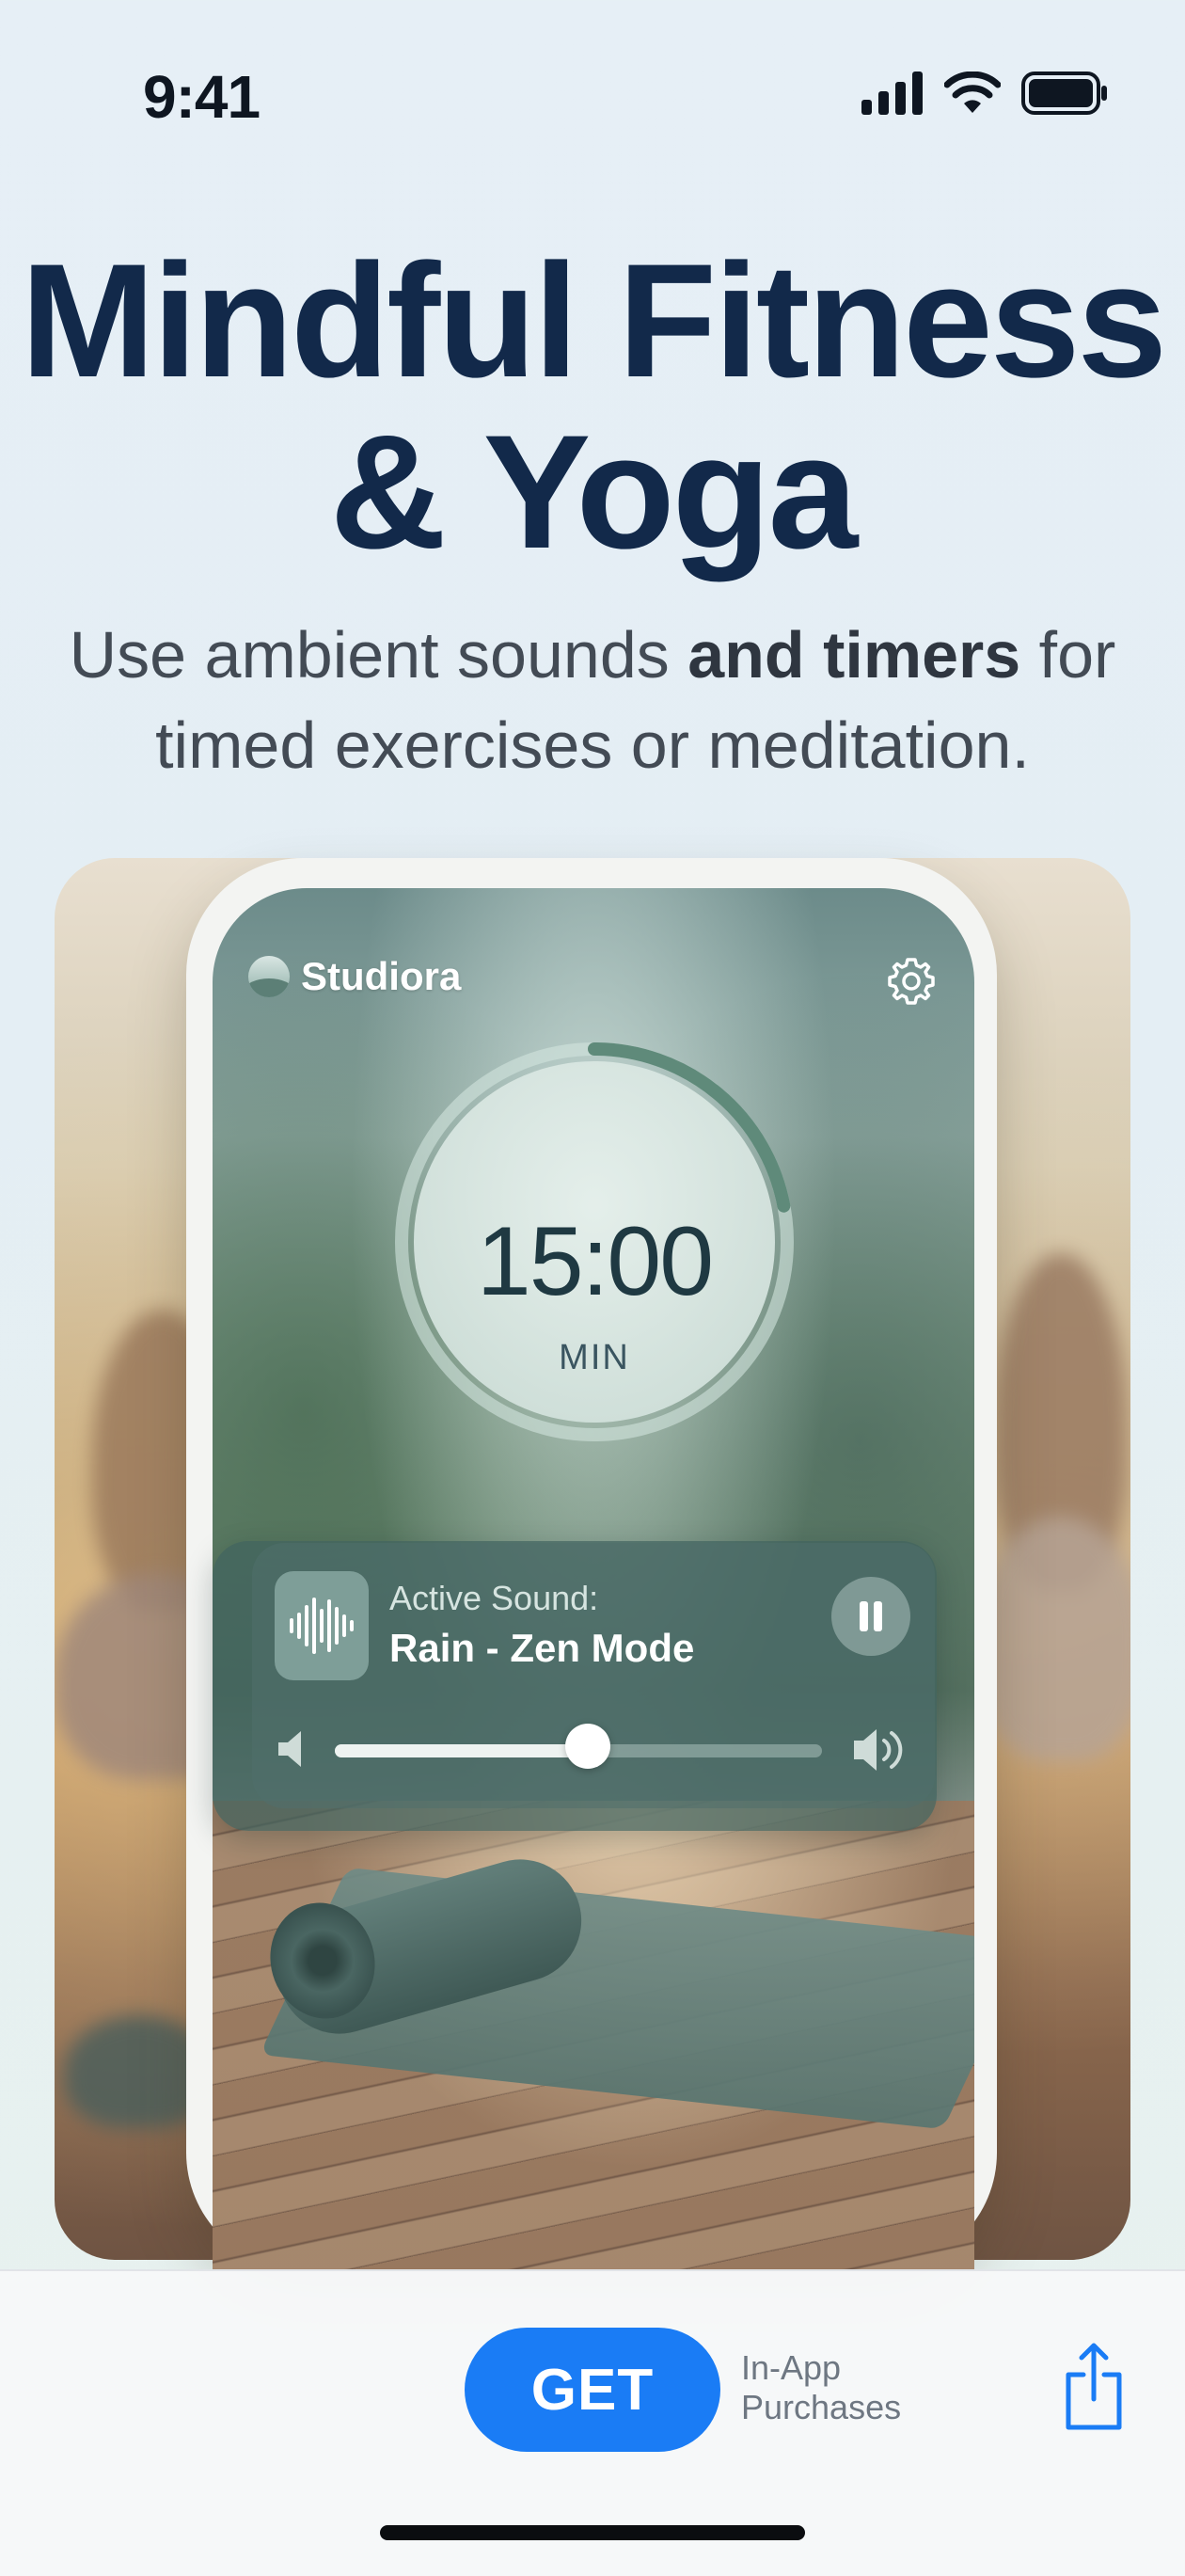 This screenshot has height=2576, width=1185. I want to click on brand-logo-icon, so click(269, 977).